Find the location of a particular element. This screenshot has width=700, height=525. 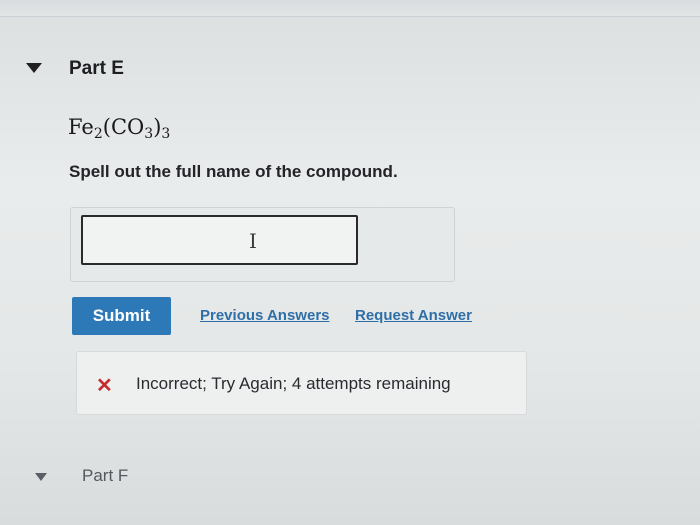

chemical-formula: Fe2(CO3)3 is located at coordinates (119, 128).